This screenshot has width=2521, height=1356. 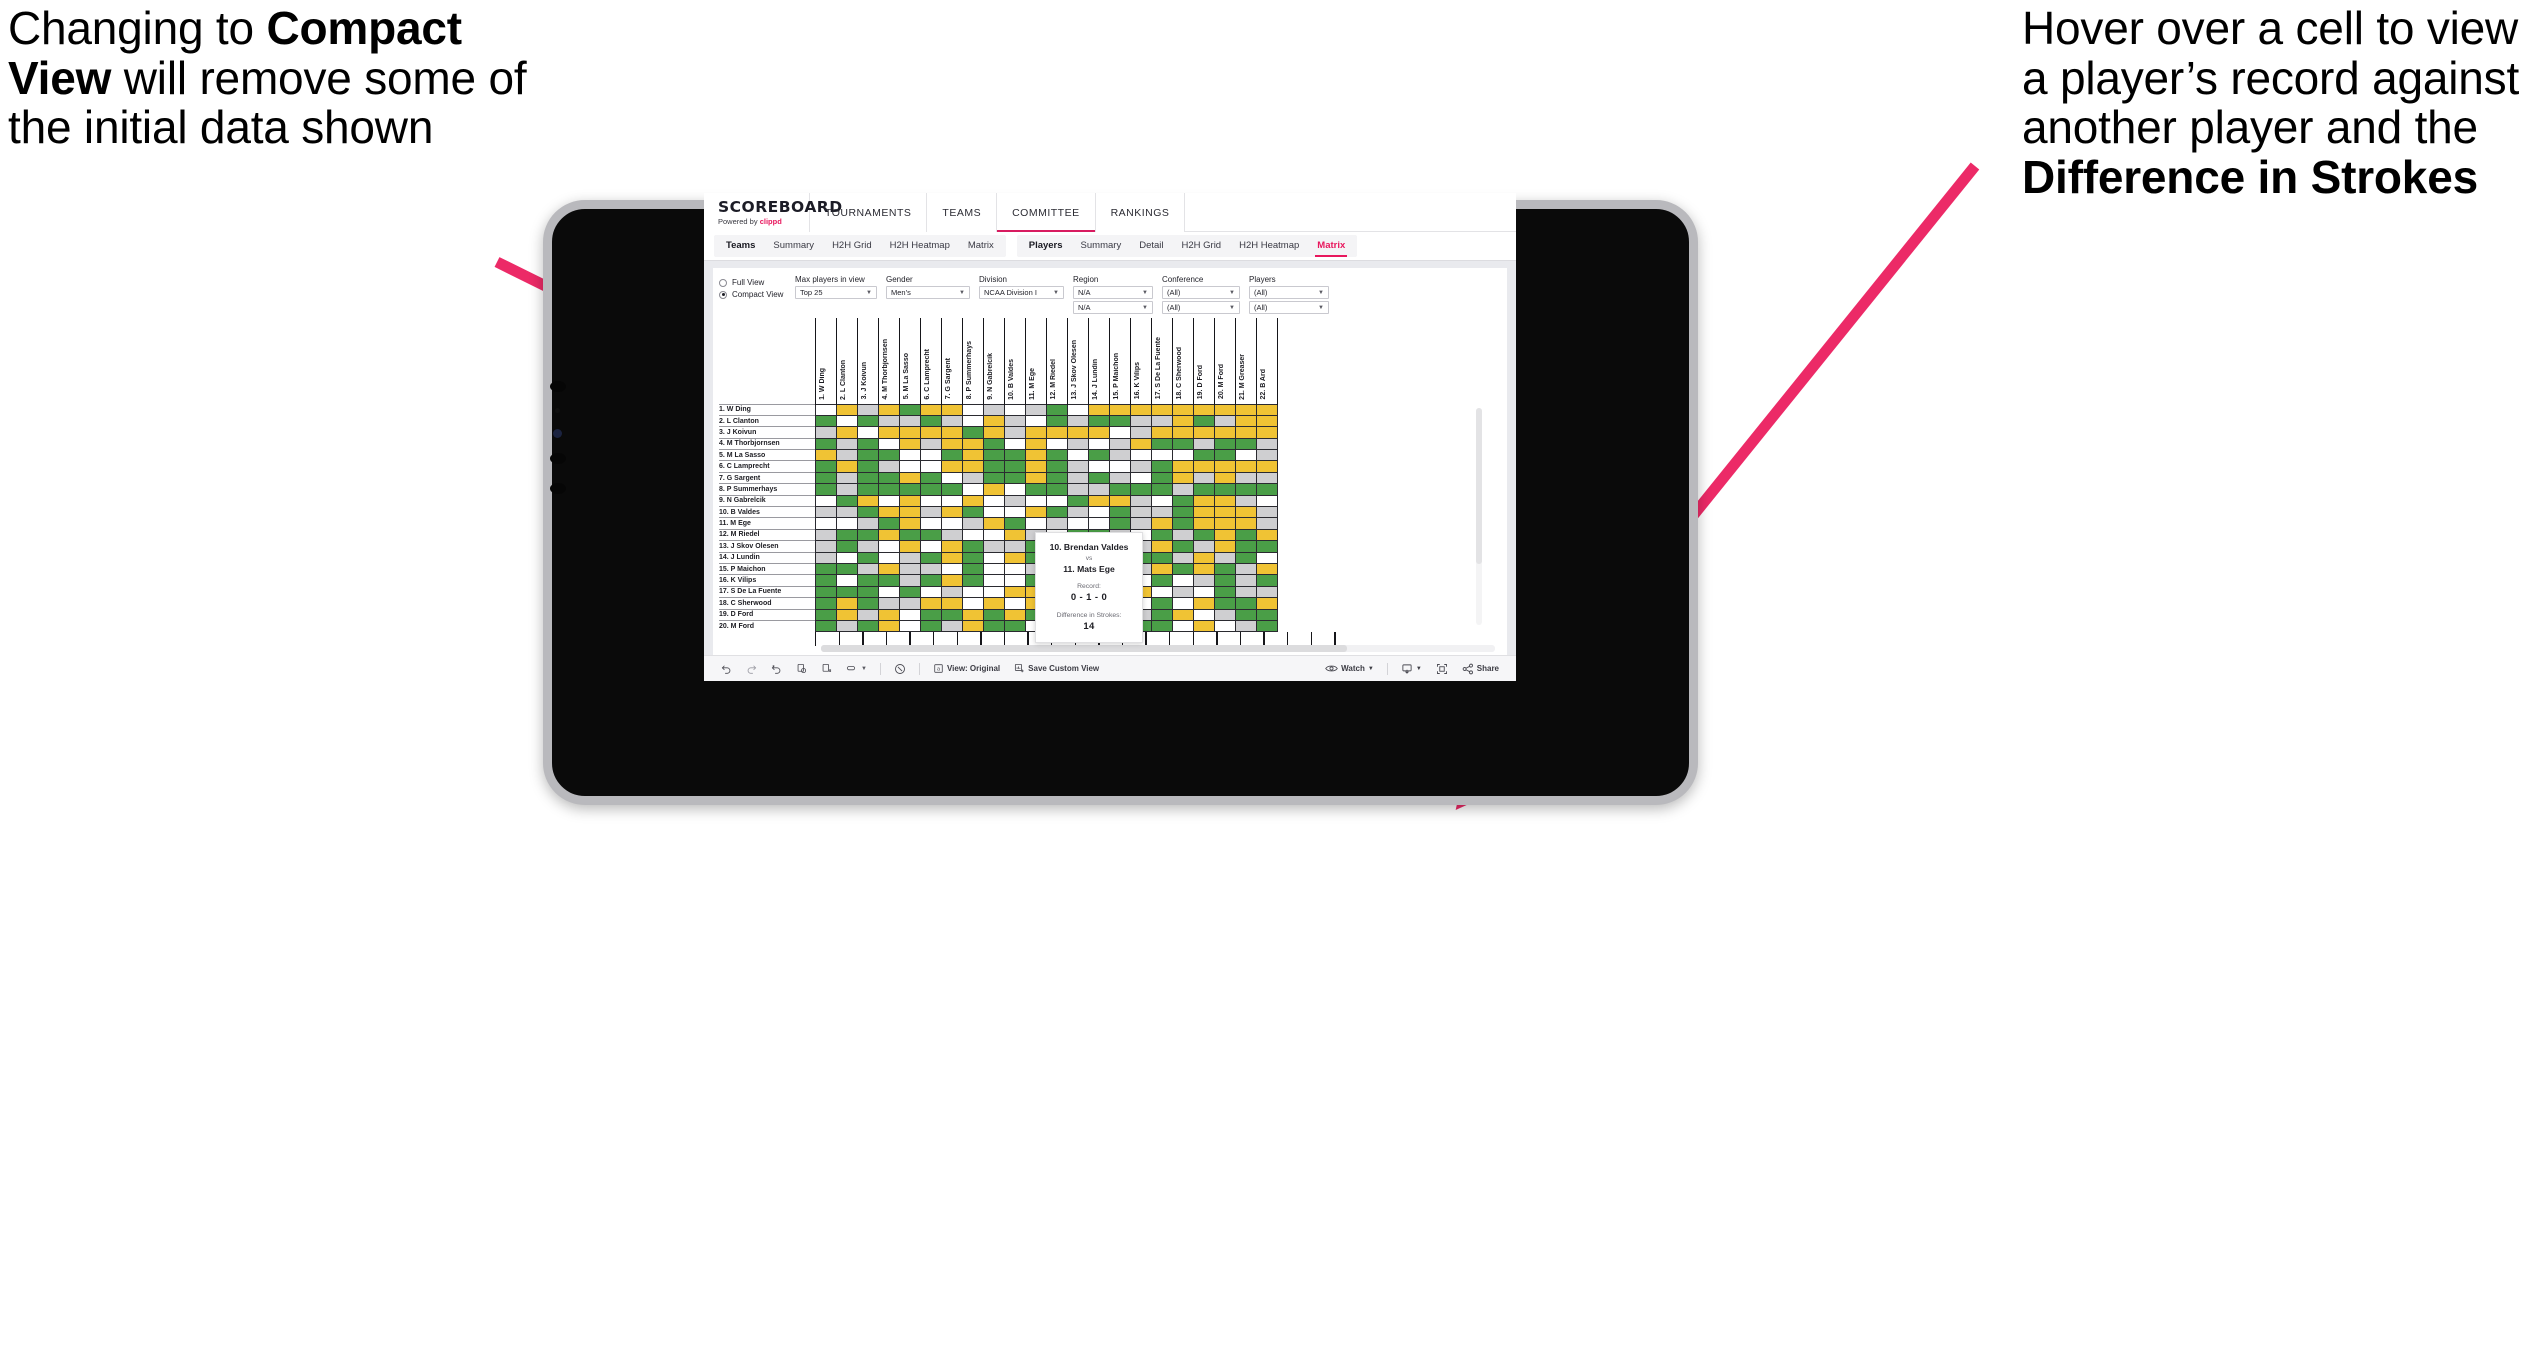 I want to click on save-custom-view-button: Save Custom View, so click(x=1056, y=668).